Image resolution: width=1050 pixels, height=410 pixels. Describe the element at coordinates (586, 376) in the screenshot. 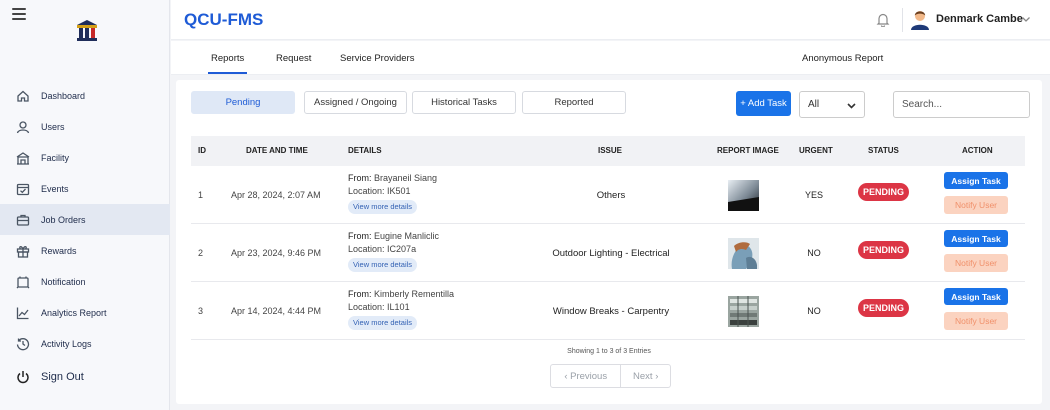

I see `previous-page-button: ‹ Previous` at that location.